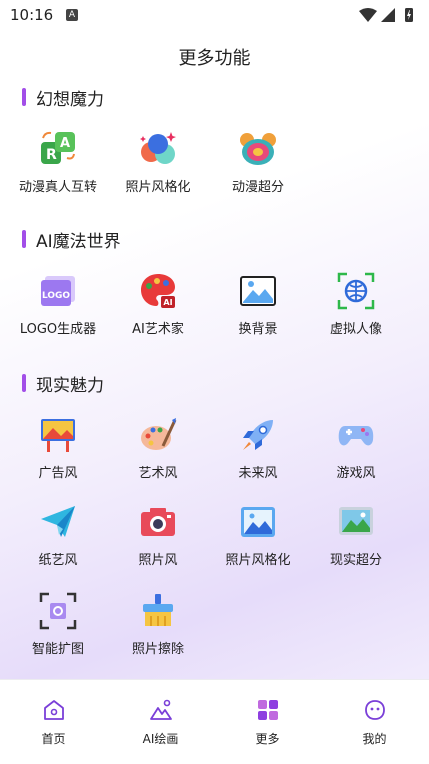  What do you see at coordinates (158, 148) in the screenshot?
I see `photo-stylize-bubbles-icon` at bounding box center [158, 148].